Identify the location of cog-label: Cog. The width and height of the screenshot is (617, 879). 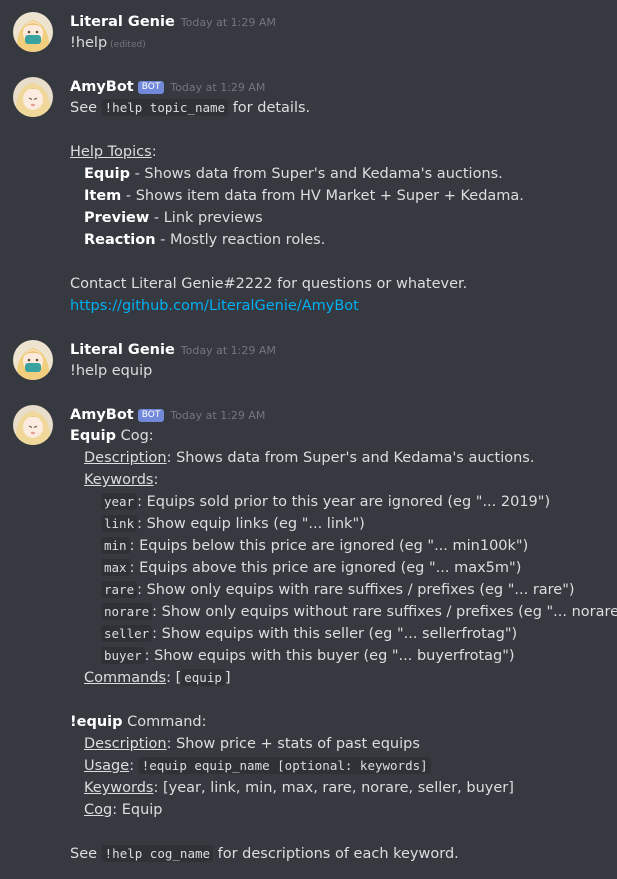
(98, 810).